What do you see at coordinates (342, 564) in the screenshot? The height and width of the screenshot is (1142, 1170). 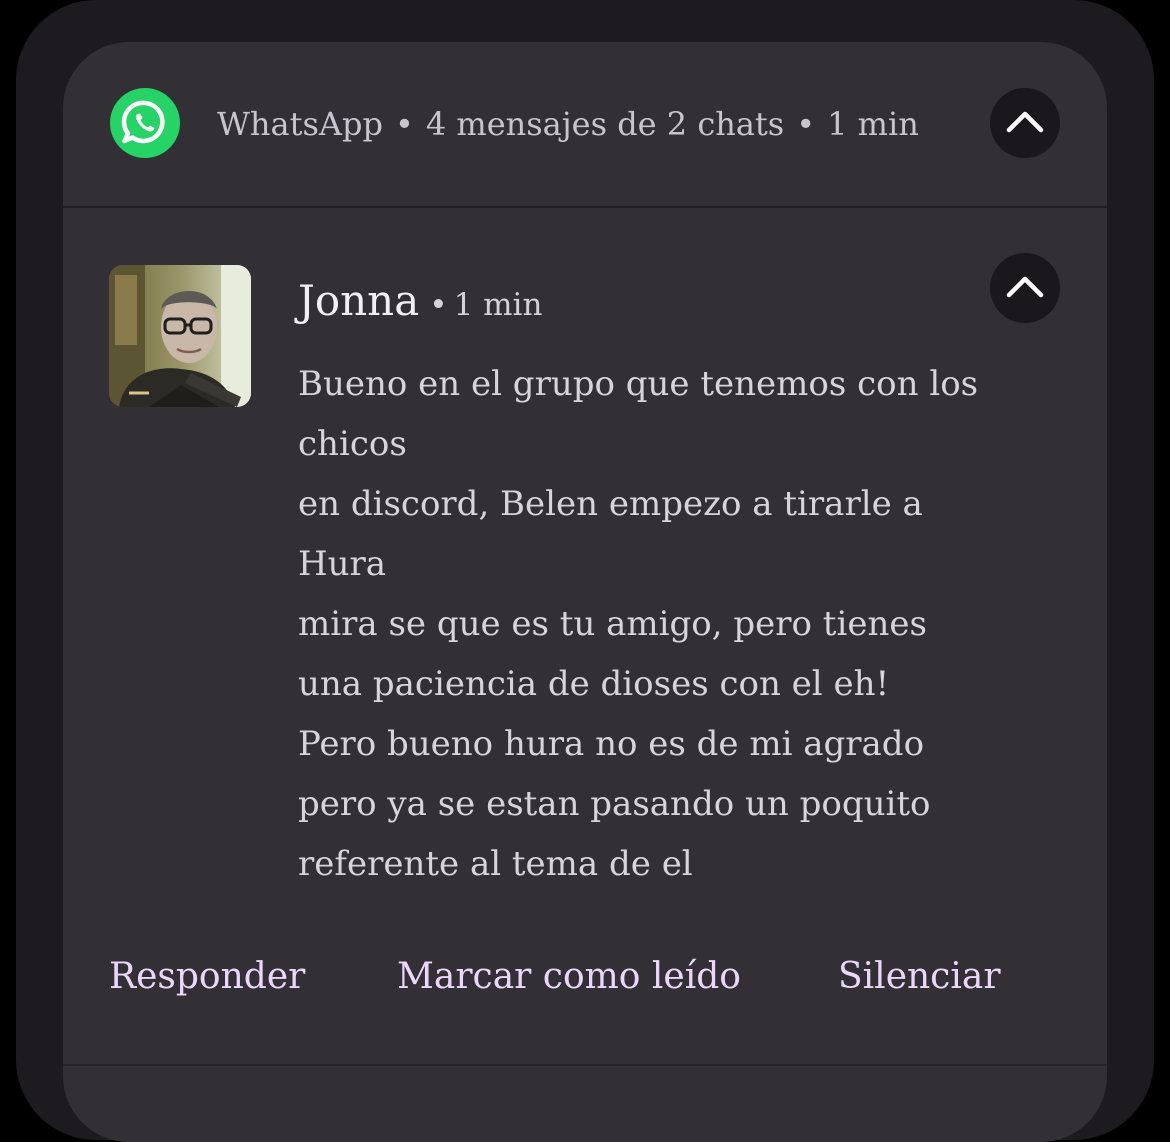 I see `message-line: Hura` at bounding box center [342, 564].